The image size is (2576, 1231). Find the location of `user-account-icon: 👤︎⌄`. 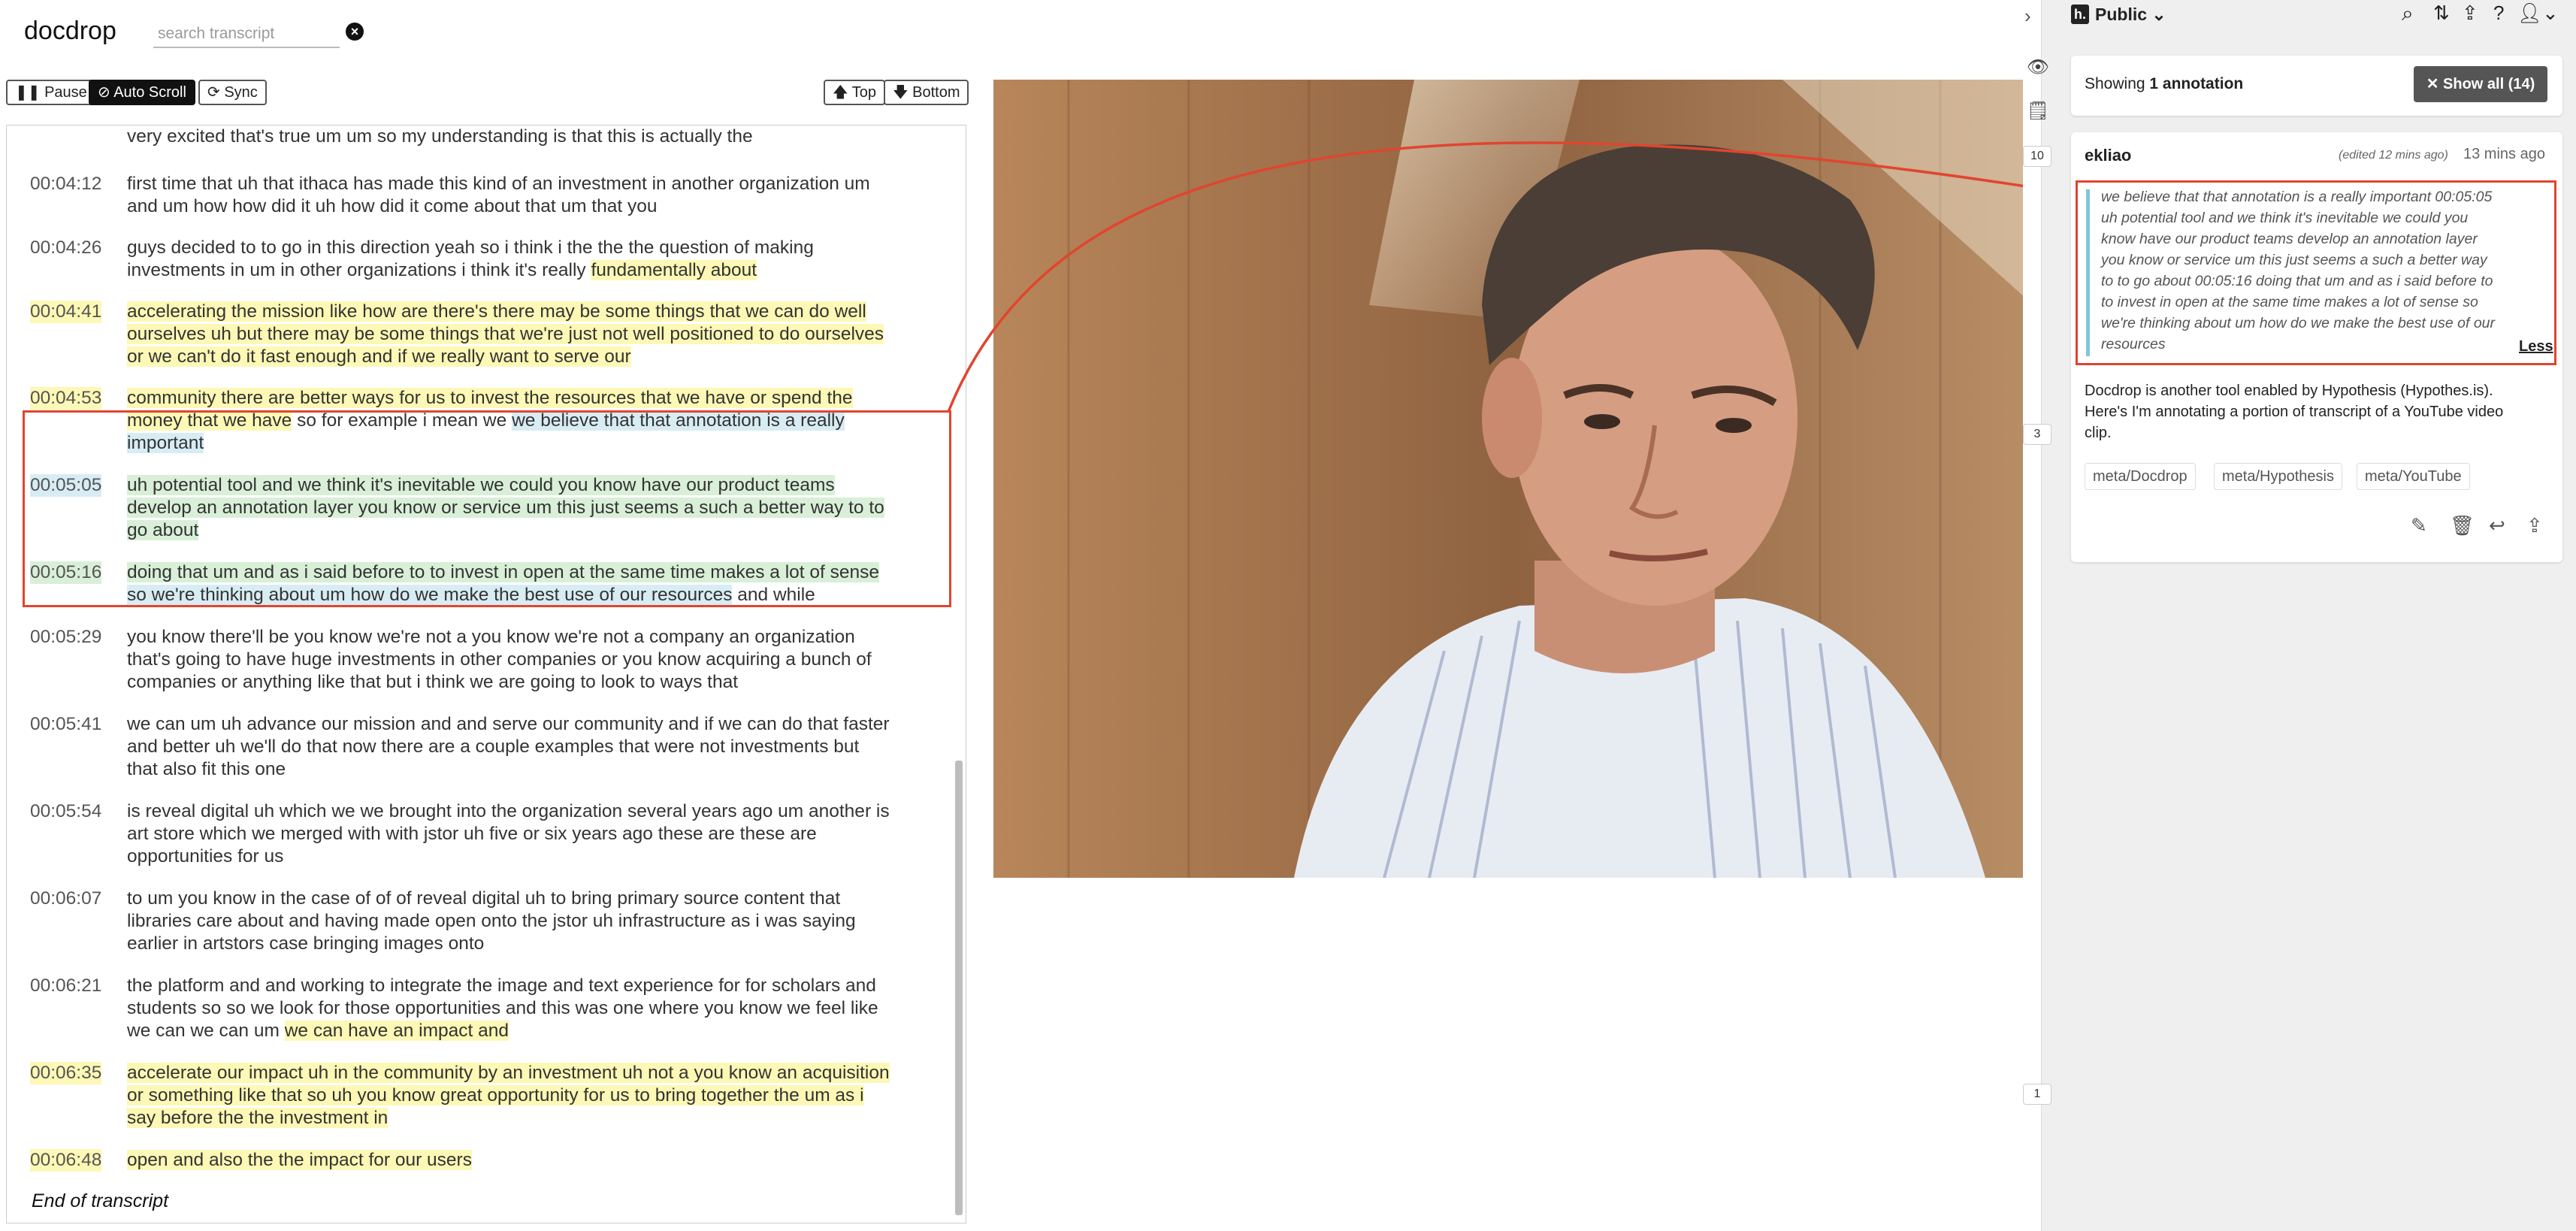

user-account-icon: 👤︎⌄ is located at coordinates (2538, 13).